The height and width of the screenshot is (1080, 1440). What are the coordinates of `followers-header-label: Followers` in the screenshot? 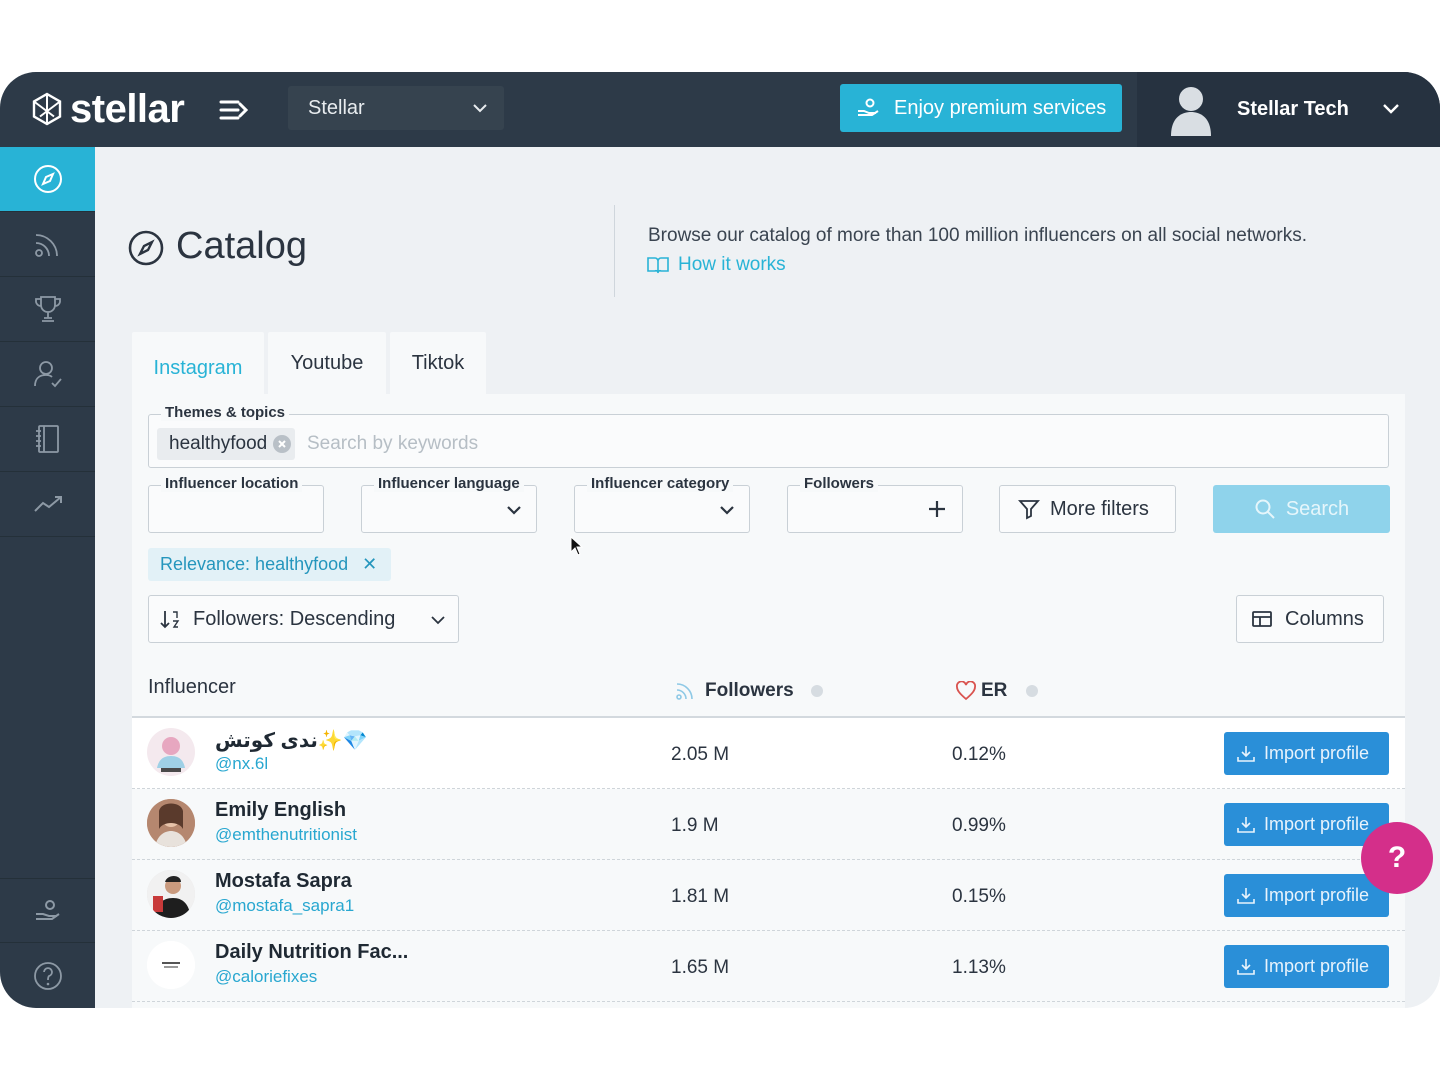 It's located at (749, 690).